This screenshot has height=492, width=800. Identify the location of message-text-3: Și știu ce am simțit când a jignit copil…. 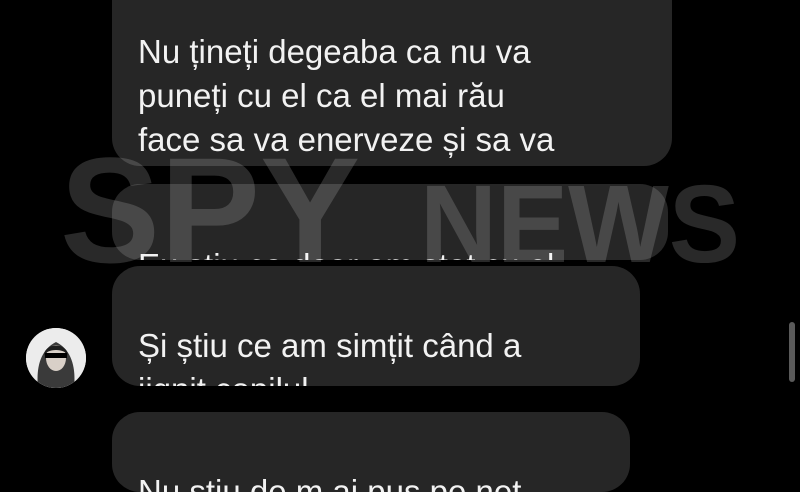
(330, 356).